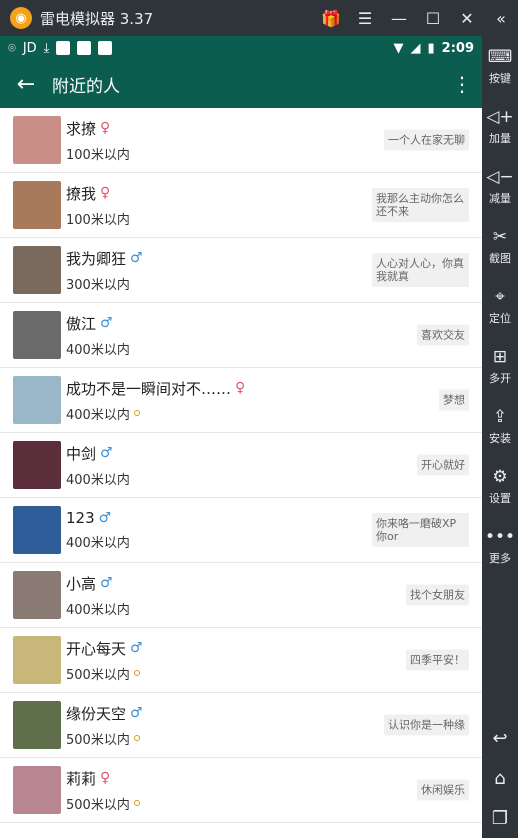 This screenshot has height=838, width=518. Describe the element at coordinates (443, 335) in the screenshot. I see `signature-bubble: 喜欢交友` at that location.